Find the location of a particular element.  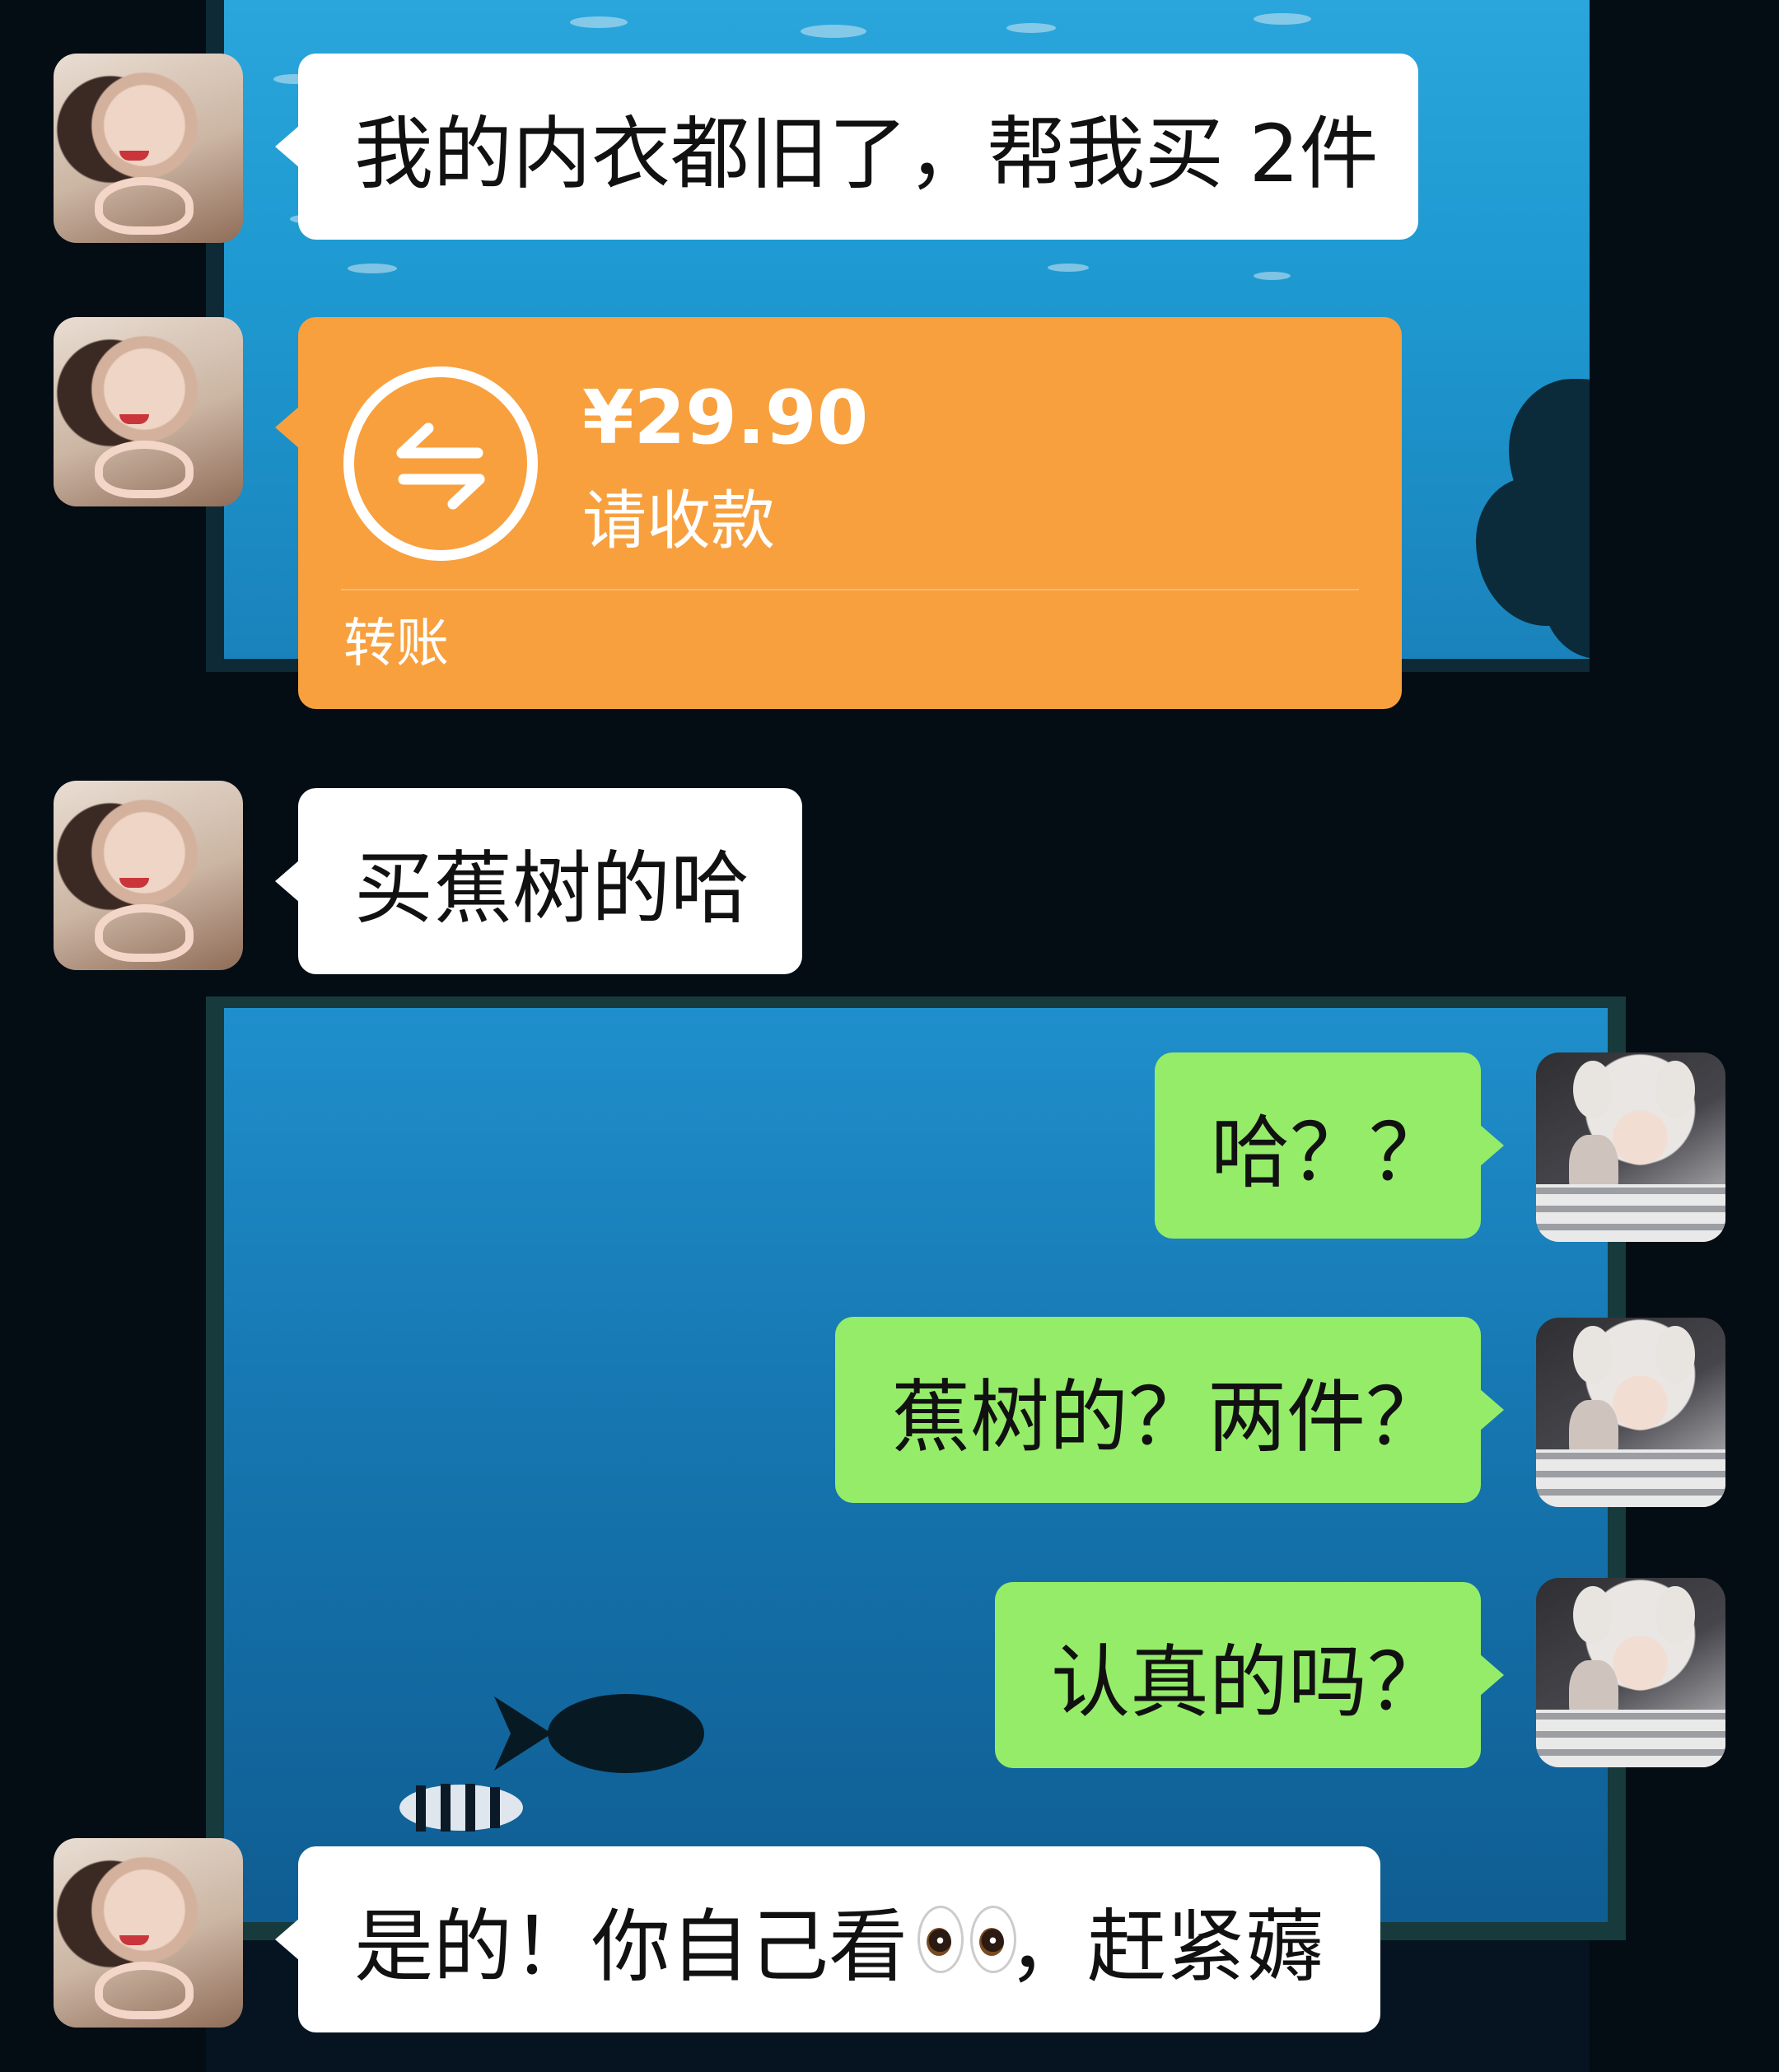

message-text: 我的内衣都旧了，帮我买 2件 is located at coordinates (866, 153).